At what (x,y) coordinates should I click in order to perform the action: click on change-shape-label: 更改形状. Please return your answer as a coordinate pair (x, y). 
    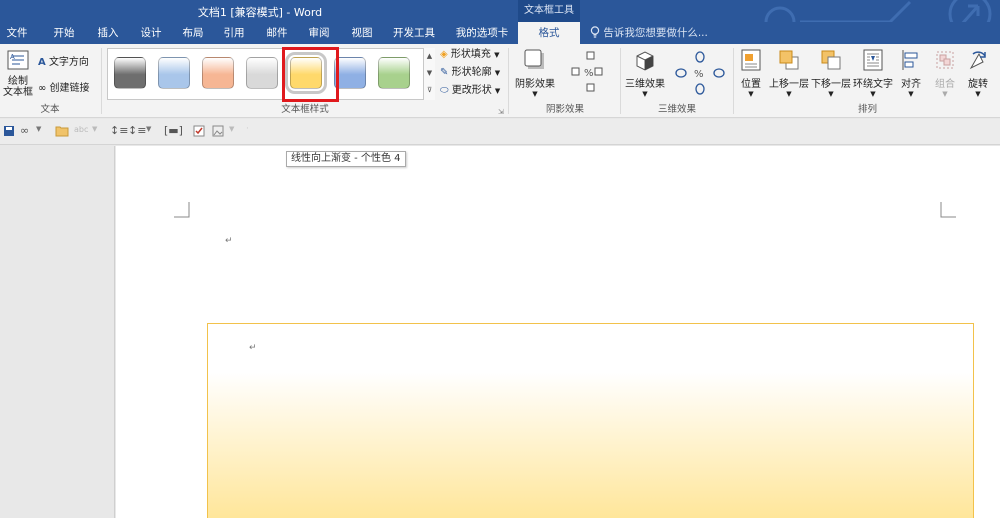
    Looking at the image, I should click on (471, 90).